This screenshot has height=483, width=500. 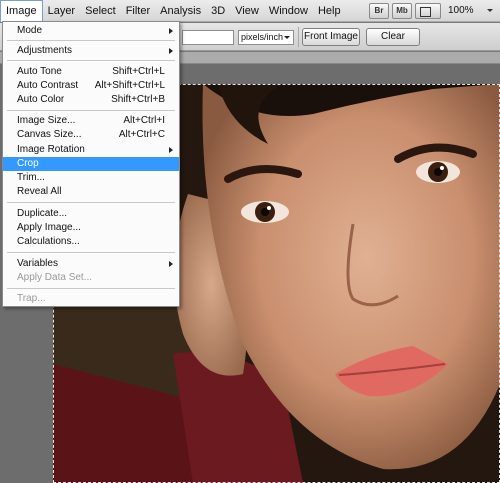 I want to click on menu-filter: Filter, so click(x=138, y=11).